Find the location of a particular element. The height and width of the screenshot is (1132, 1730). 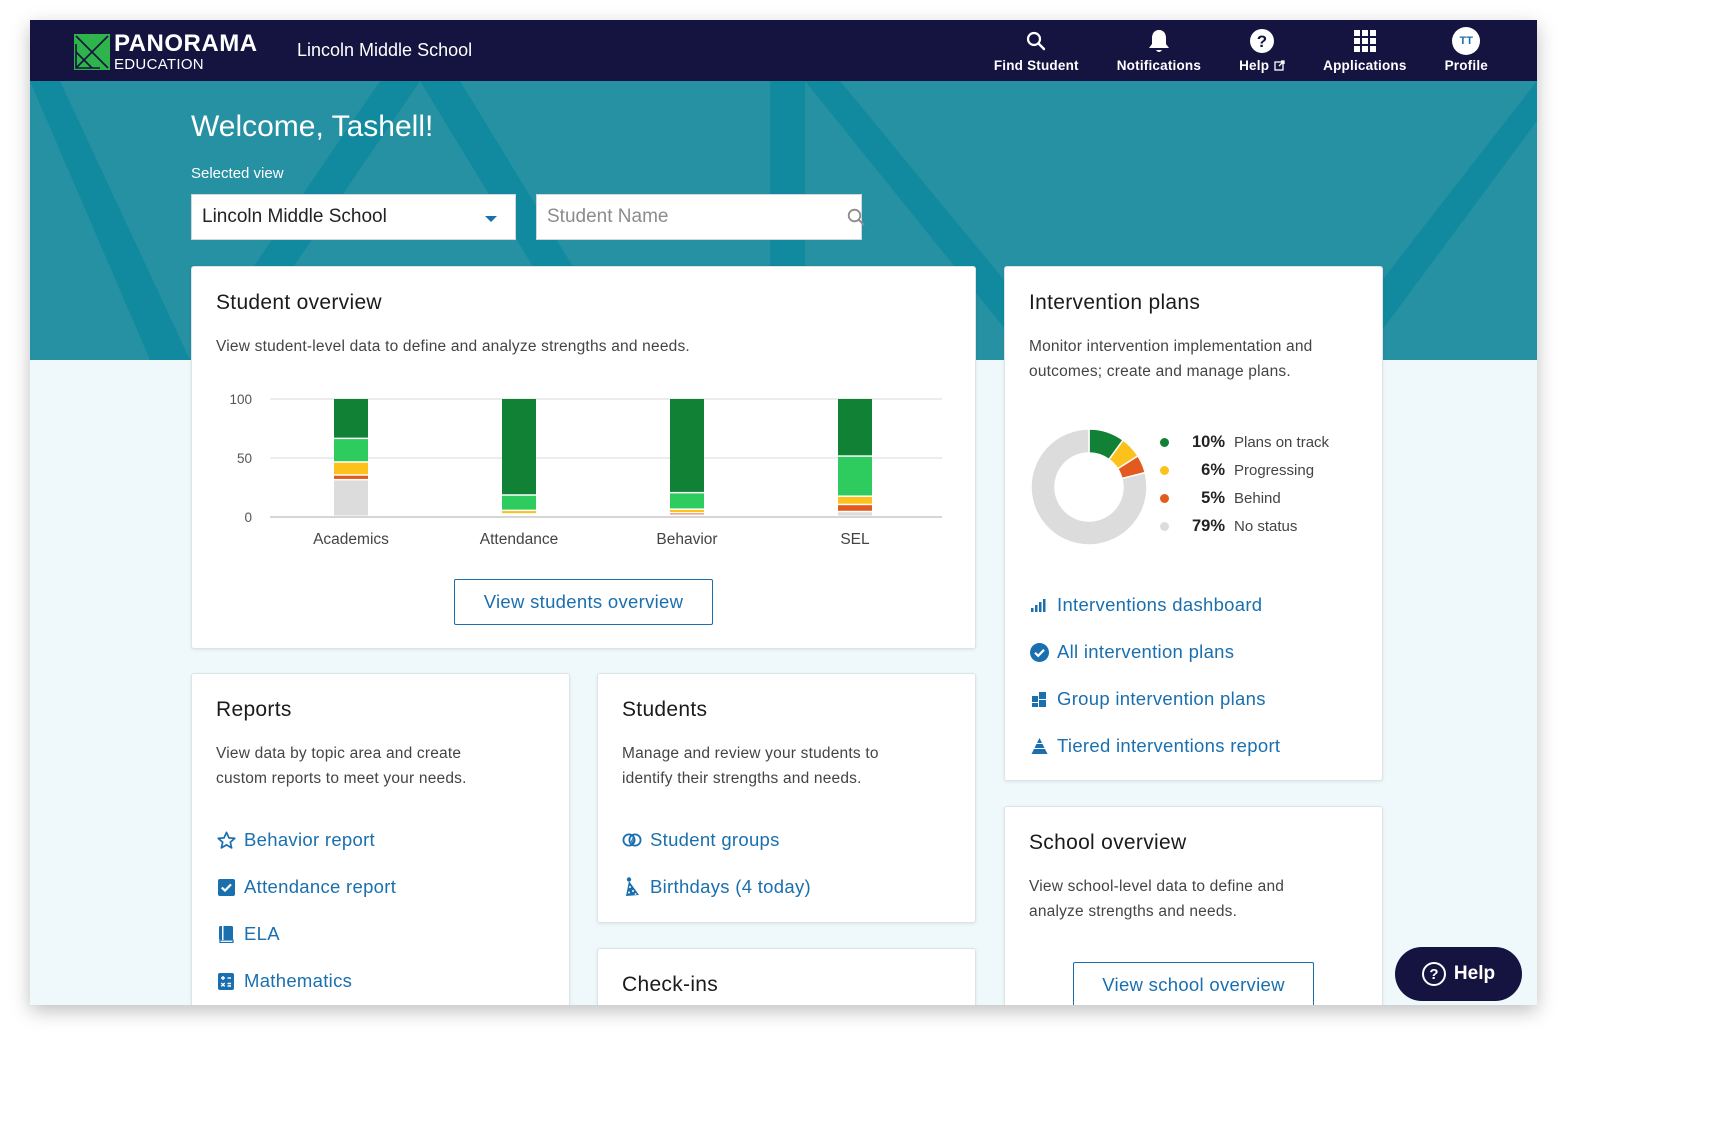

mathematics-link: Mathematics is located at coordinates (284, 981).